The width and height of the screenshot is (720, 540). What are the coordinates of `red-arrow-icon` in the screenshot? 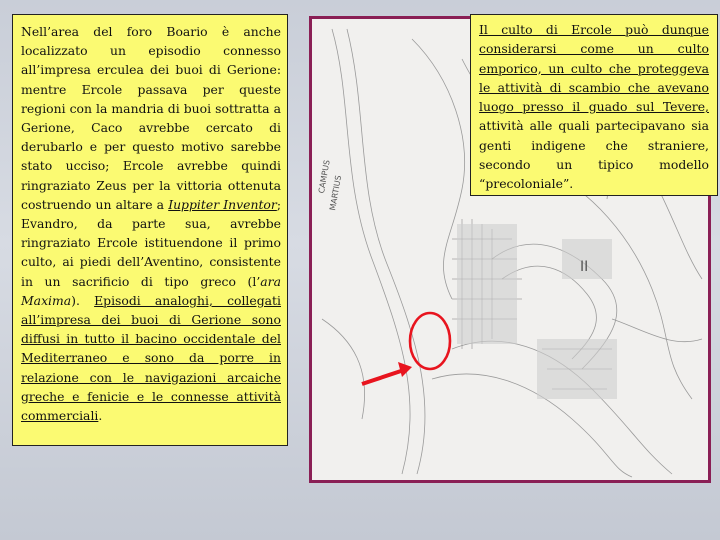 It's located at (386, 374).